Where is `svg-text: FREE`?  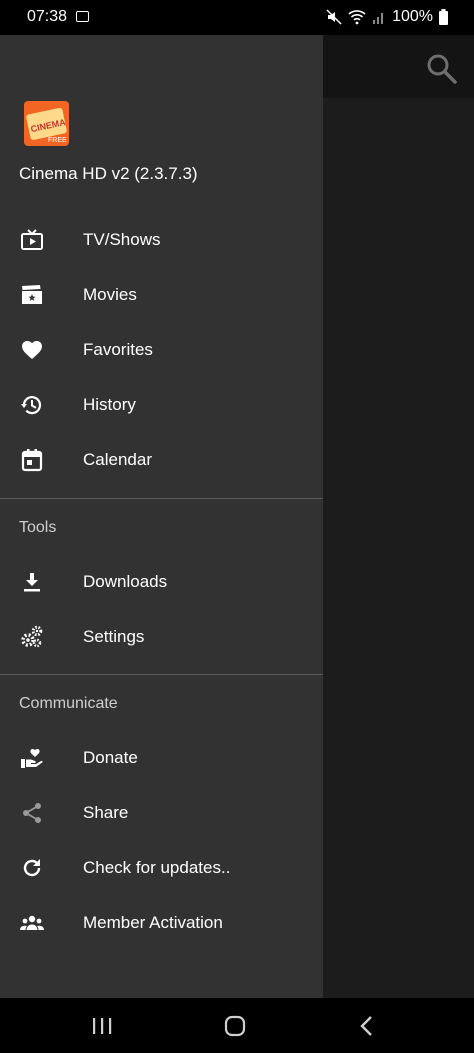 svg-text: FREE is located at coordinates (57, 140).